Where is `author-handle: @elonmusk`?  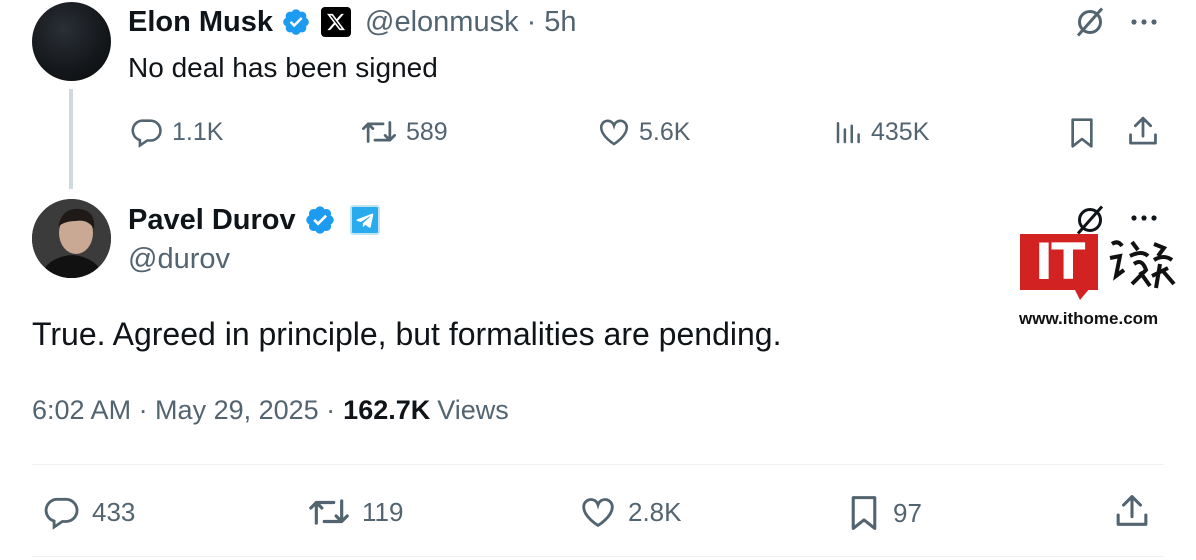
author-handle: @elonmusk is located at coordinates (442, 22).